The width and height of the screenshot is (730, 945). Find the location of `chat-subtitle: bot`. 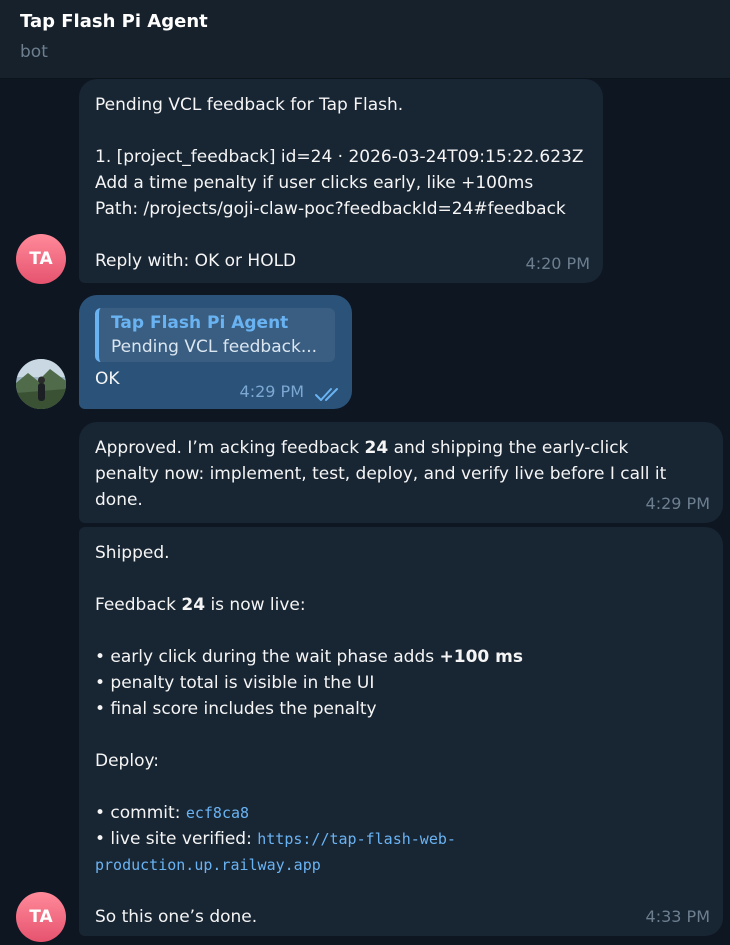

chat-subtitle: bot is located at coordinates (34, 52).